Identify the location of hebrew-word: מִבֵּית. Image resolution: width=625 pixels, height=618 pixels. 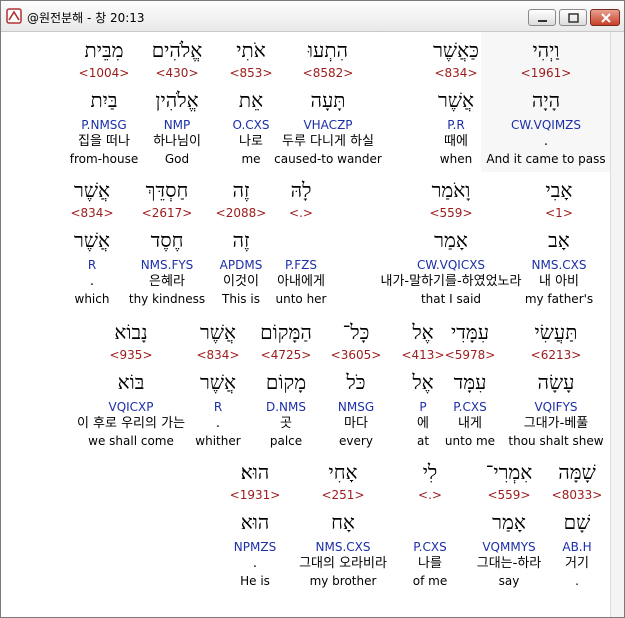
(104, 50).